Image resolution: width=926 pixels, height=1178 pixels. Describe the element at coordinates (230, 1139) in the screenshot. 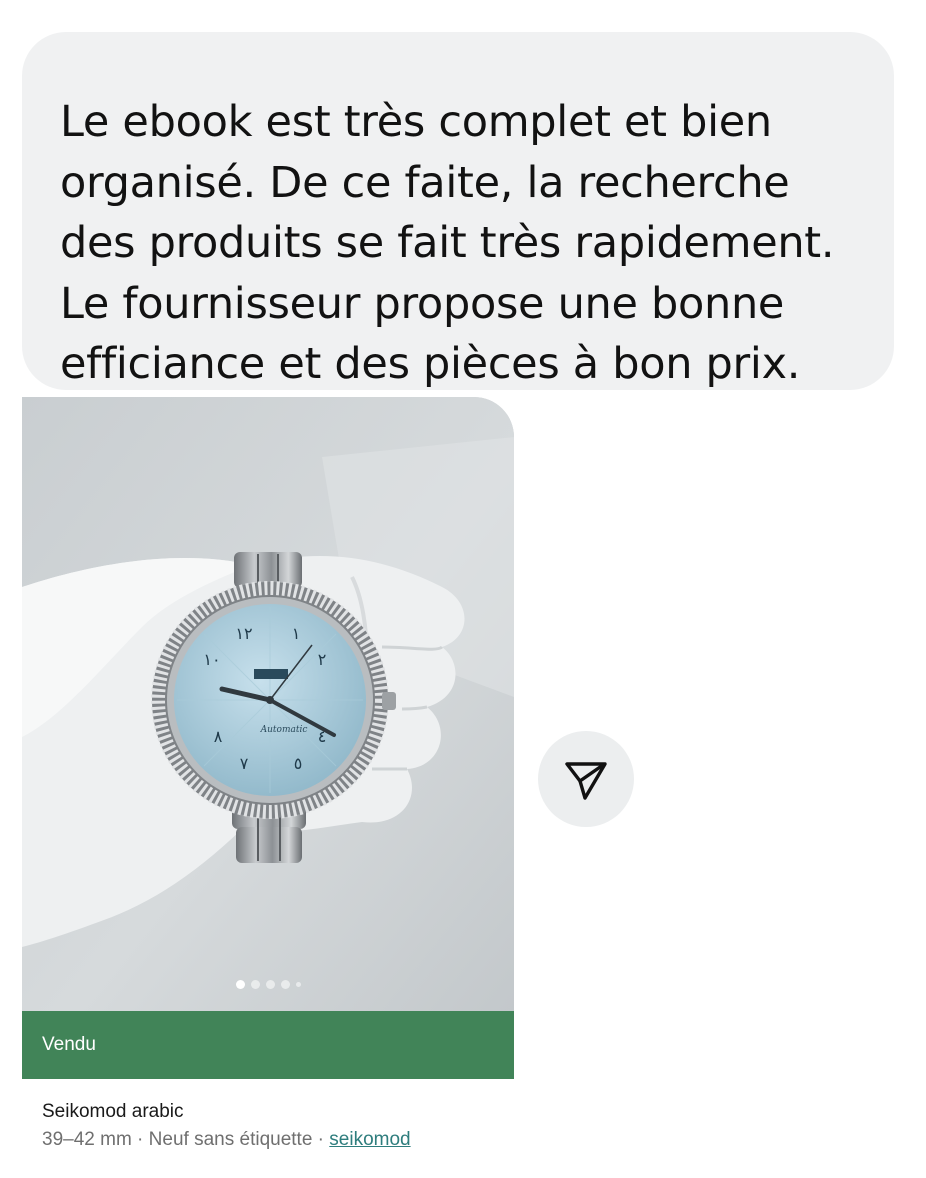

I see `item-condition: Neuf sans étiquette` at that location.